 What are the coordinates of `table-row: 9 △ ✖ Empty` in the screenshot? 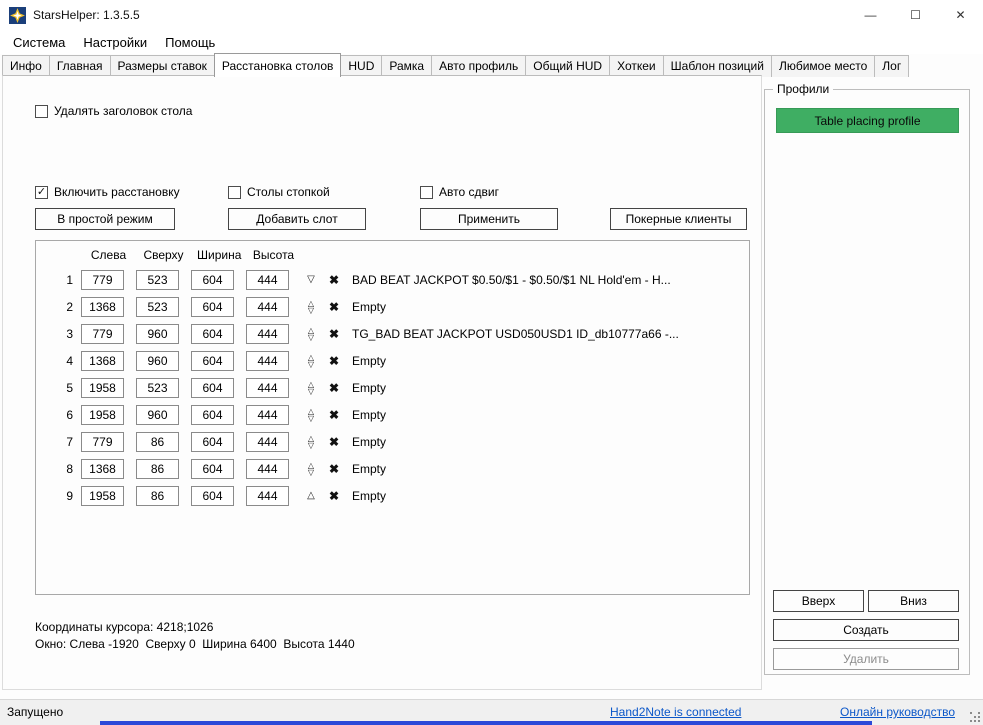 It's located at (392, 495).